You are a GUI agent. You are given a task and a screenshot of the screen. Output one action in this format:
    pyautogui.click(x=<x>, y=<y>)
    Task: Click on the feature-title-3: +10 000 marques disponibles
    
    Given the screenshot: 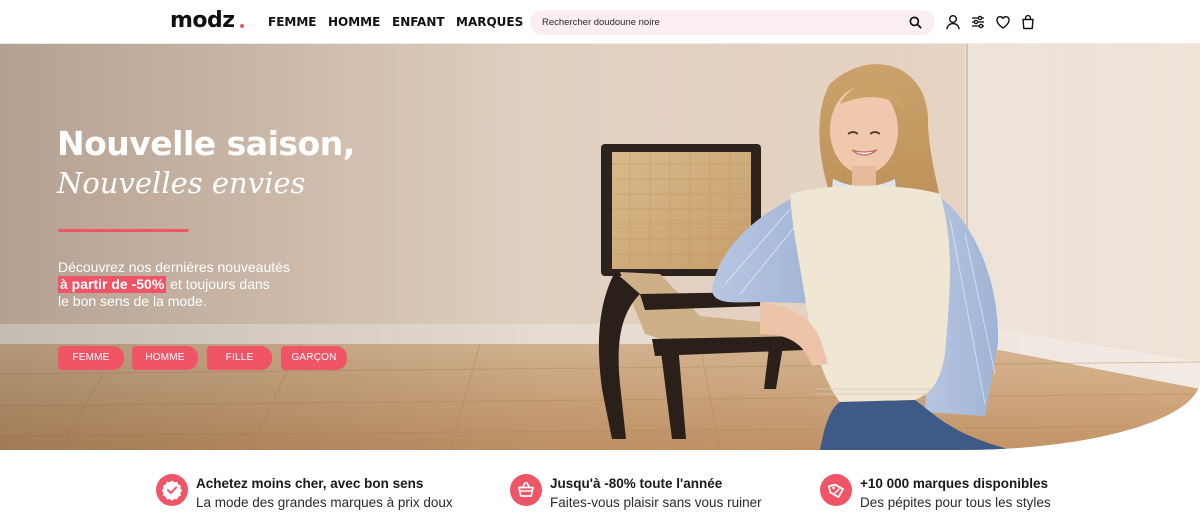 What is the action you would take?
    pyautogui.click(x=954, y=483)
    